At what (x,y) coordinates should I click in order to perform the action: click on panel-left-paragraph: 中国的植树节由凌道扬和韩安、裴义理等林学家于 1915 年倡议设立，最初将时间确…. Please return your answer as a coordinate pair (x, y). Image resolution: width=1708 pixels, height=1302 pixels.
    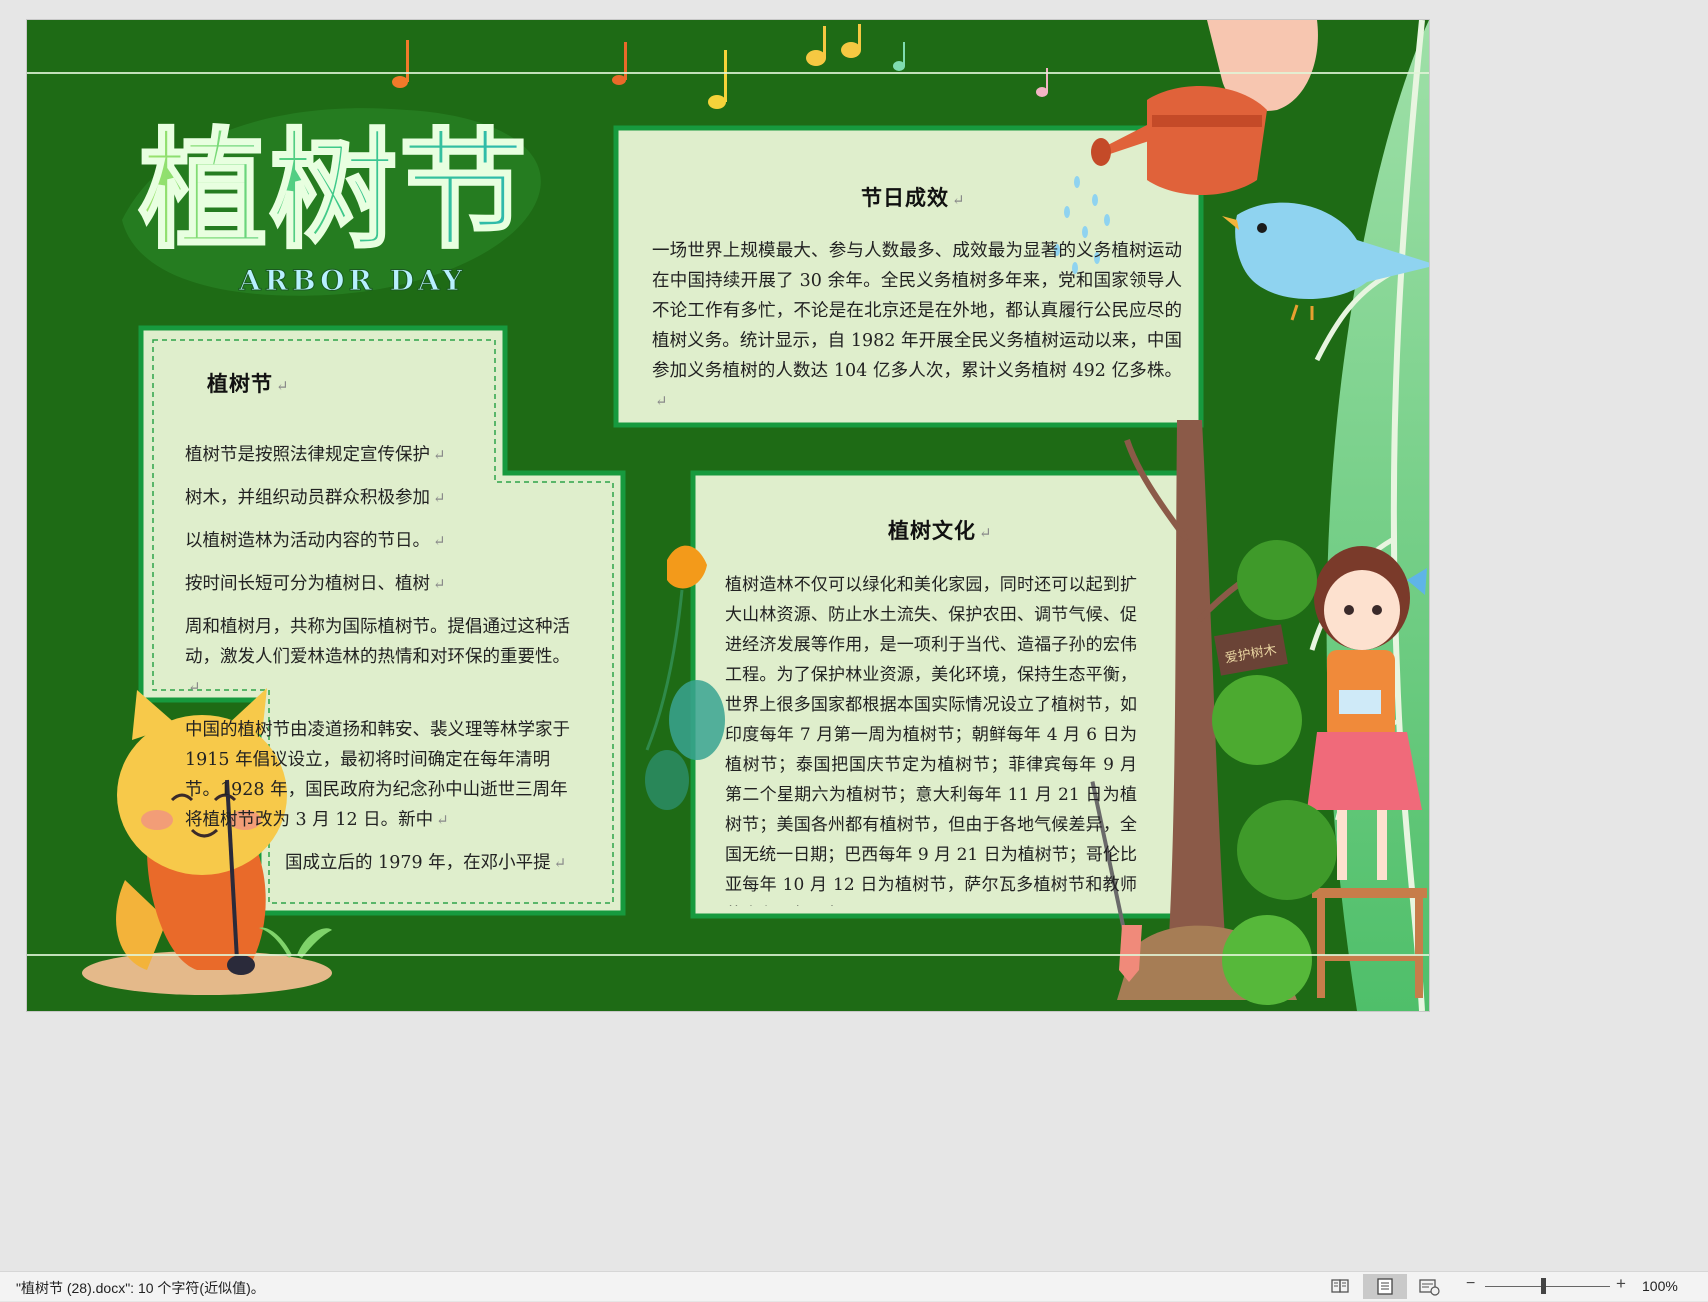
    Looking at the image, I should click on (377, 775).